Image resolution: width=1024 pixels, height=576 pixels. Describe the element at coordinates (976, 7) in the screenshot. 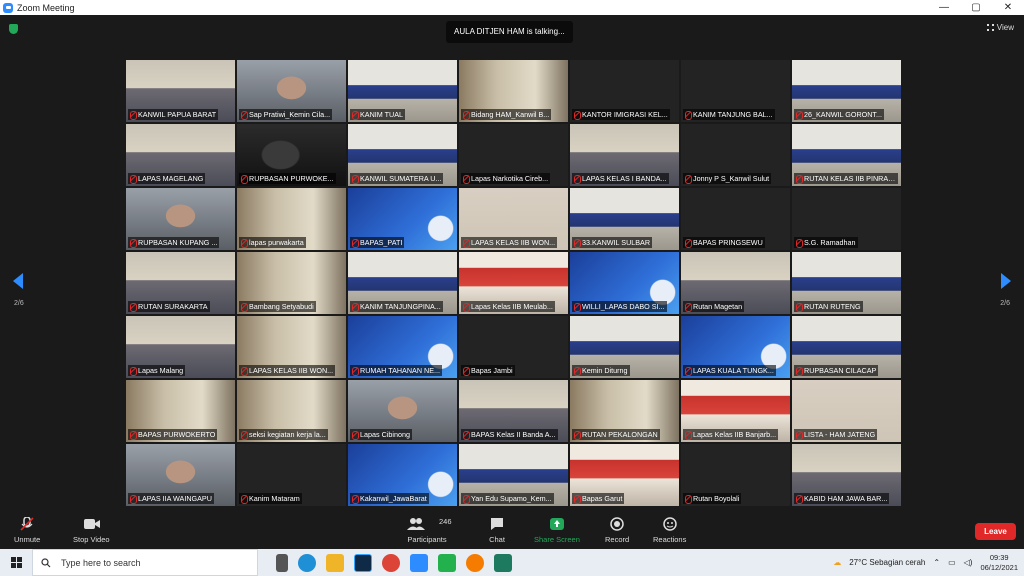

I see `maximize-button: ▢` at that location.